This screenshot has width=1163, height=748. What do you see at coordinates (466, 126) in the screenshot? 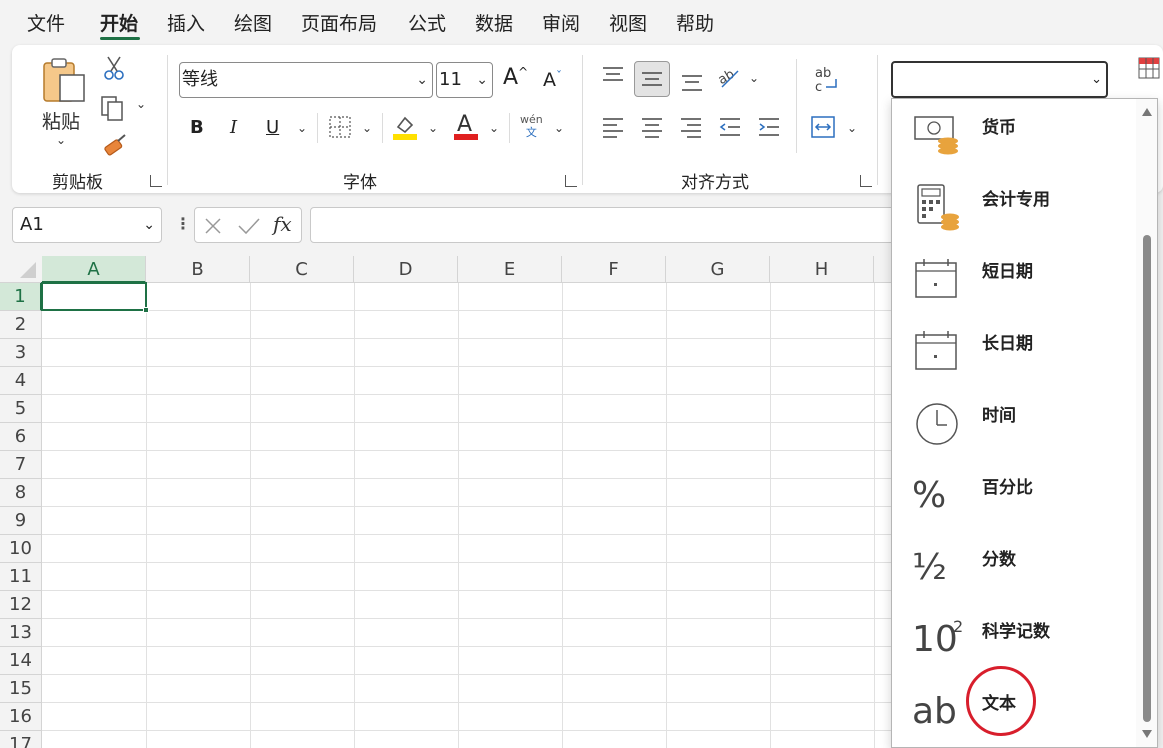
I see `font-color-icon: A` at bounding box center [466, 126].